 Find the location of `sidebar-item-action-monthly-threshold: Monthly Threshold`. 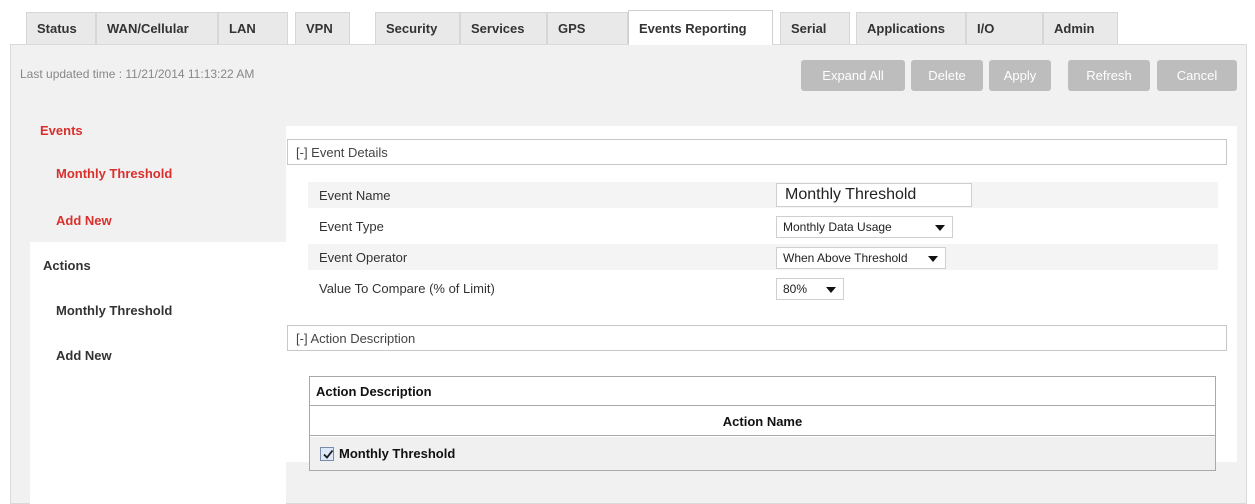

sidebar-item-action-monthly-threshold: Monthly Threshold is located at coordinates (114, 310).